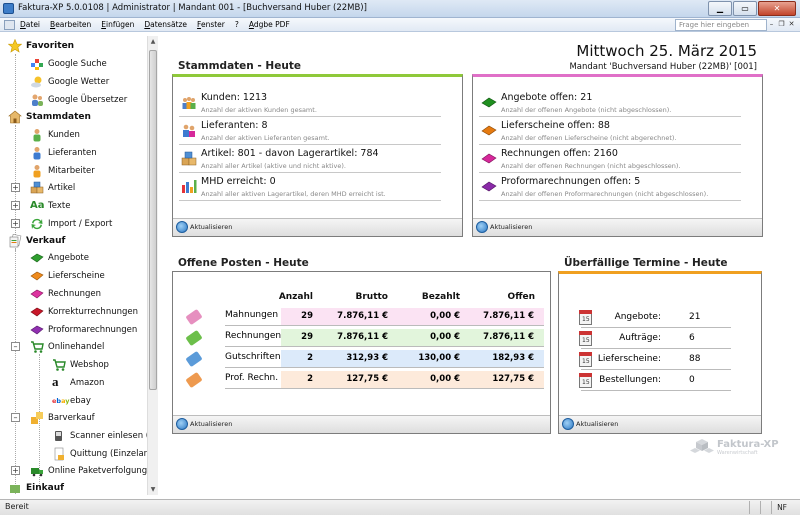 The image size is (800, 515). I want to click on app-icon, so click(8, 8).